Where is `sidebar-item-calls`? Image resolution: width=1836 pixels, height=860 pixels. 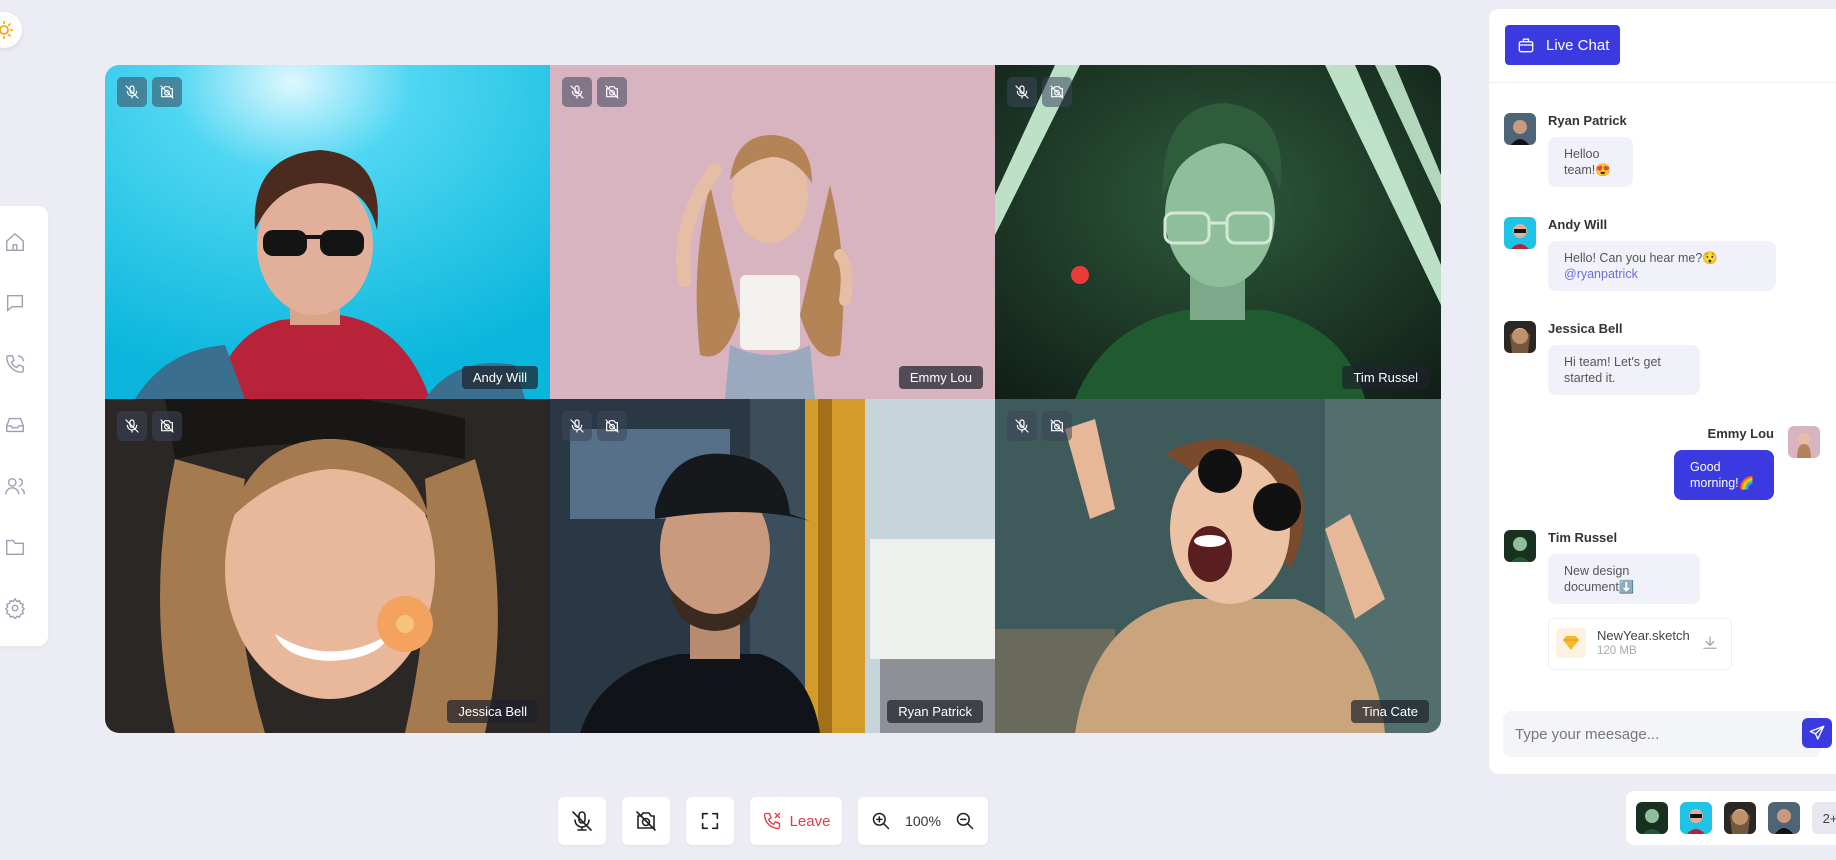
sidebar-item-calls is located at coordinates (15, 364).